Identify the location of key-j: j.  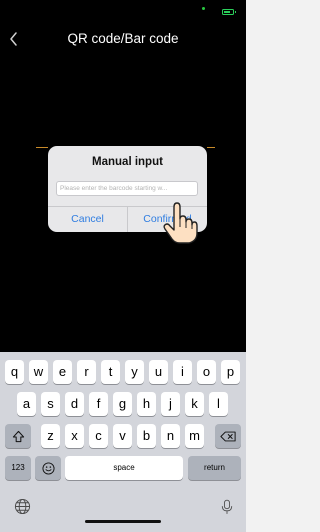
(170, 404).